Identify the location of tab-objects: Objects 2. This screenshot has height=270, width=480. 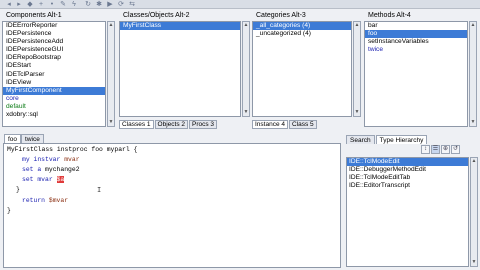
(171, 124).